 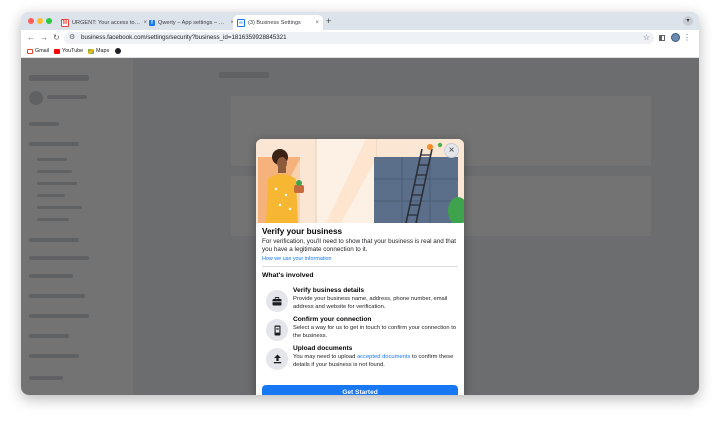 What do you see at coordinates (31, 38) in the screenshot?
I see `back-arrow-icon: ←` at bounding box center [31, 38].